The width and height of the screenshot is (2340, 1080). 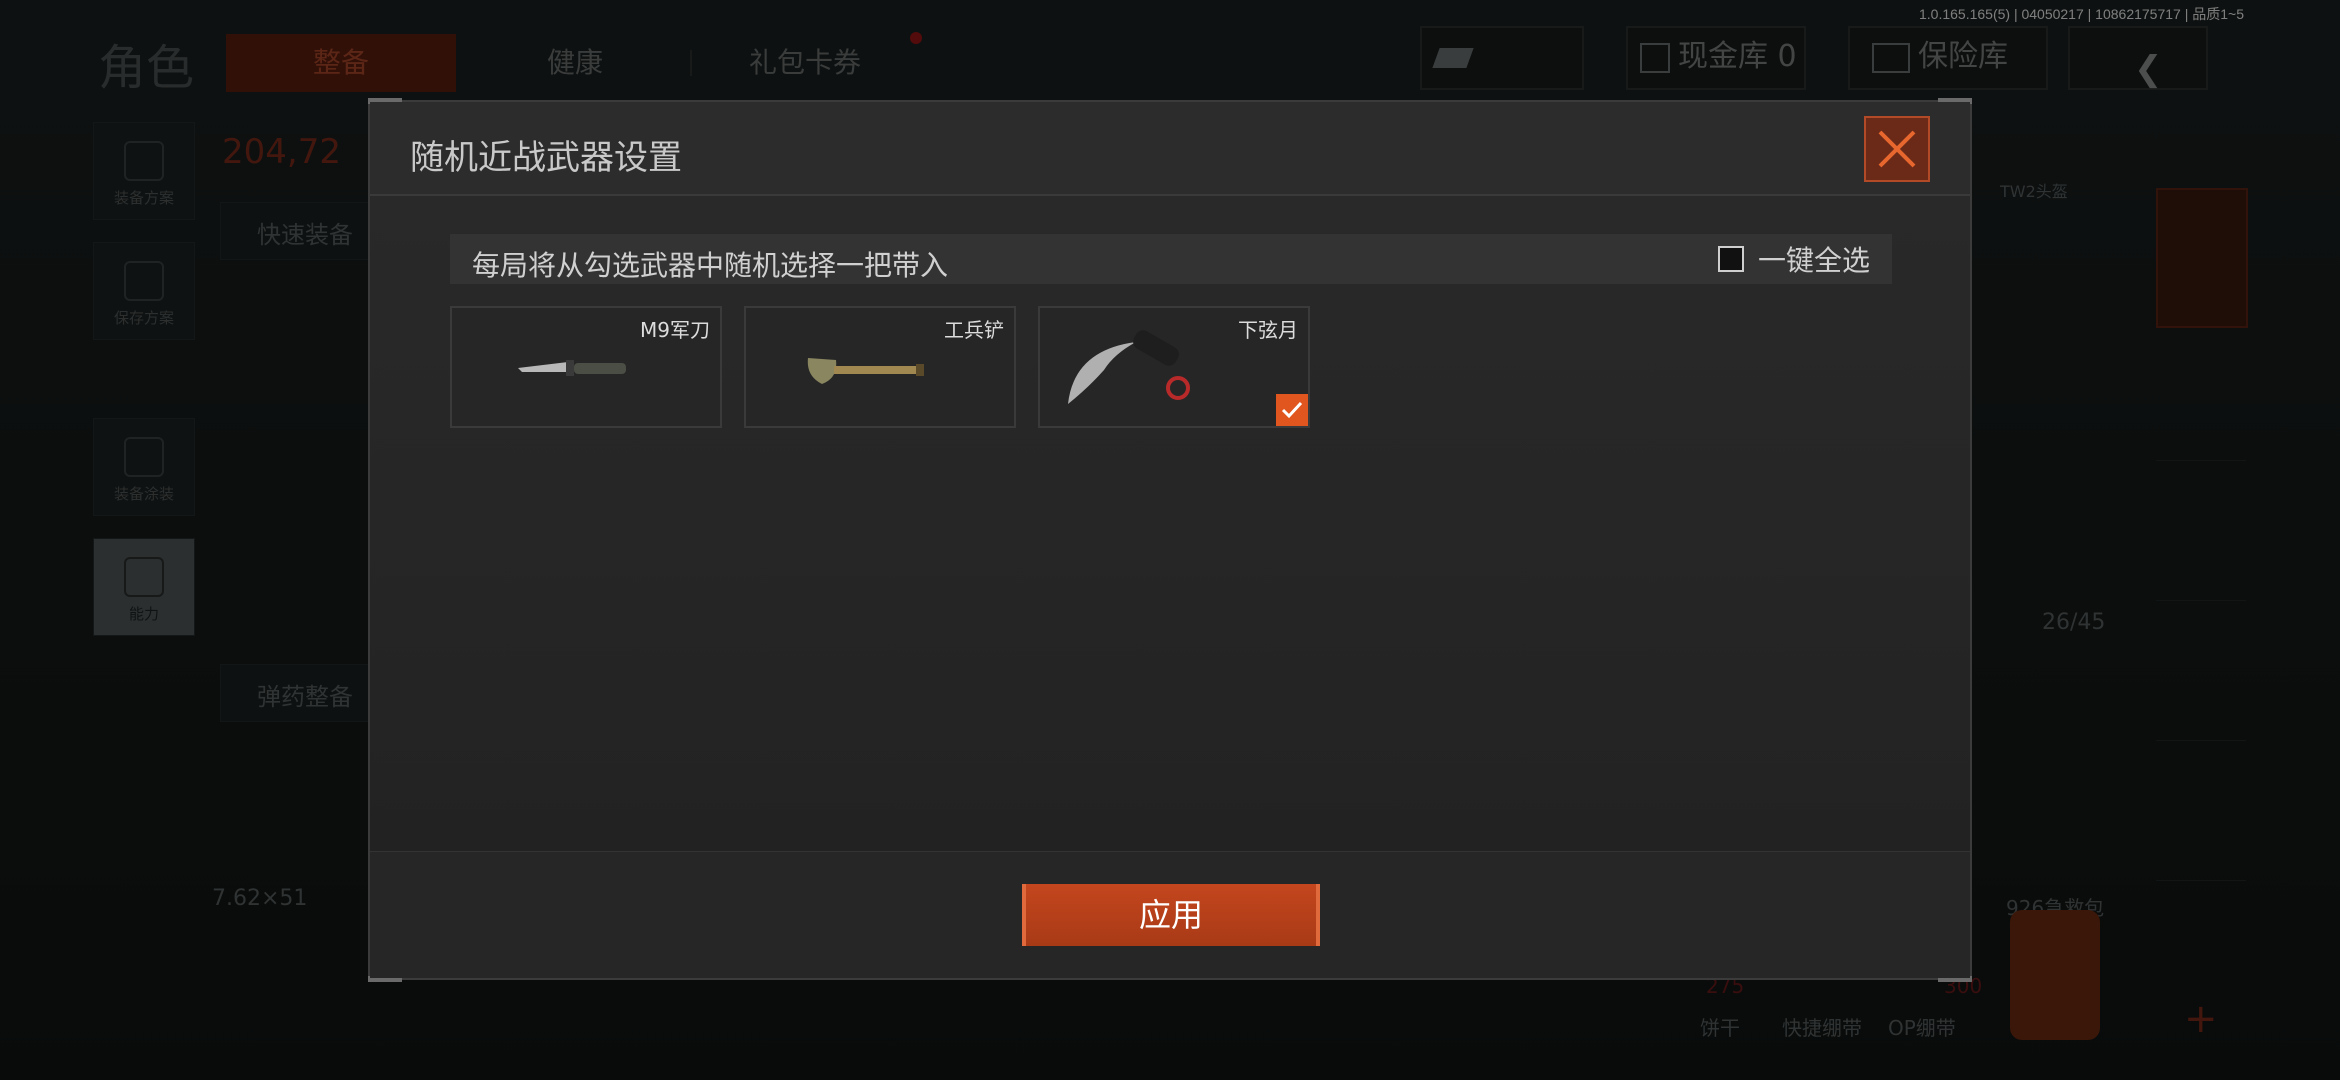 I want to click on close-button, so click(x=1897, y=149).